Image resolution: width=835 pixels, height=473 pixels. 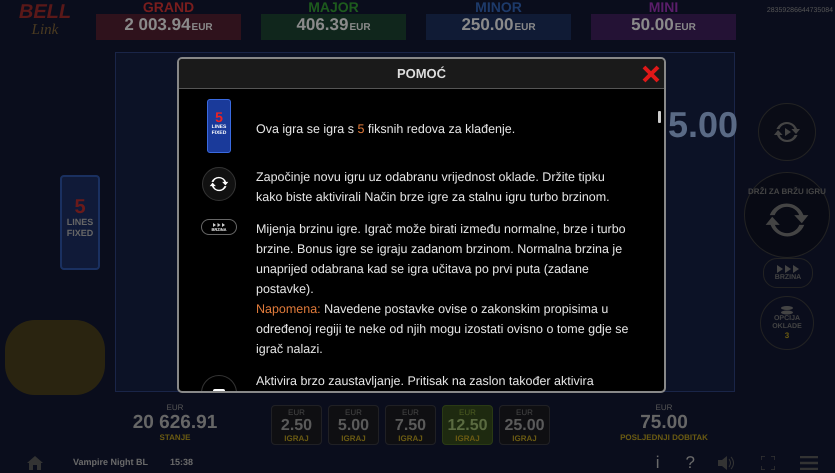 I want to click on home-icon, so click(x=35, y=463).